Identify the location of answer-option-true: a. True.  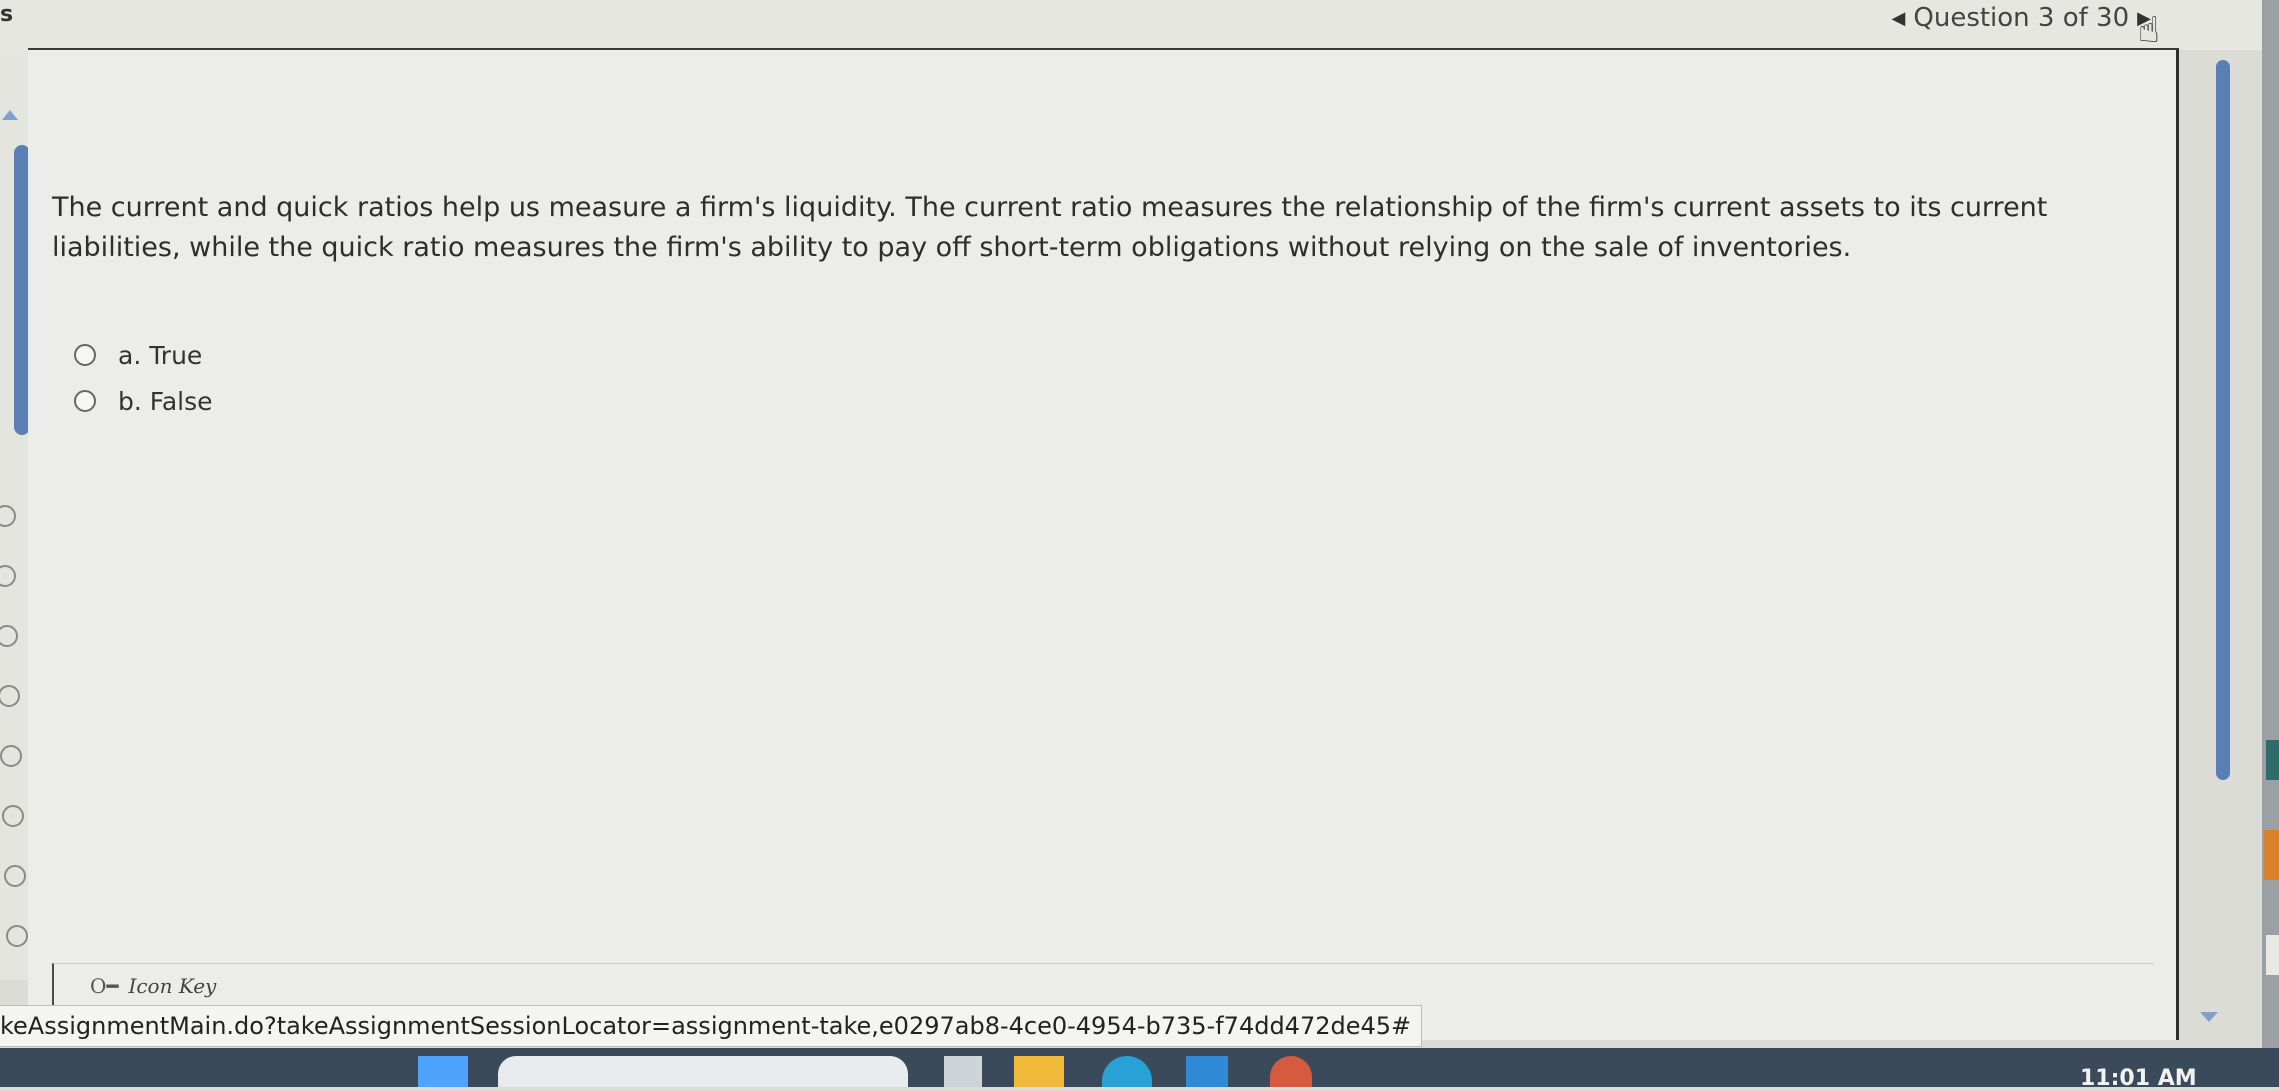
(143, 355).